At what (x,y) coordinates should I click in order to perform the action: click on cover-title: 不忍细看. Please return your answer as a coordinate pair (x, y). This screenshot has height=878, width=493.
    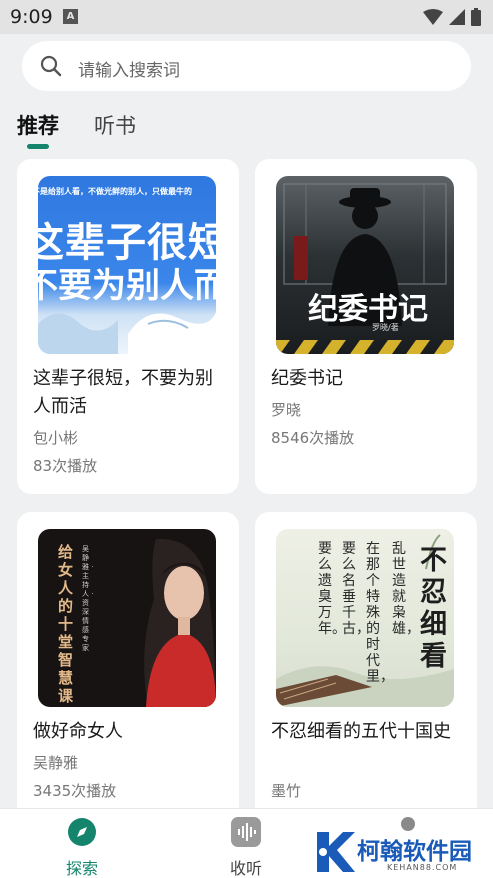
    Looking at the image, I should click on (433, 608).